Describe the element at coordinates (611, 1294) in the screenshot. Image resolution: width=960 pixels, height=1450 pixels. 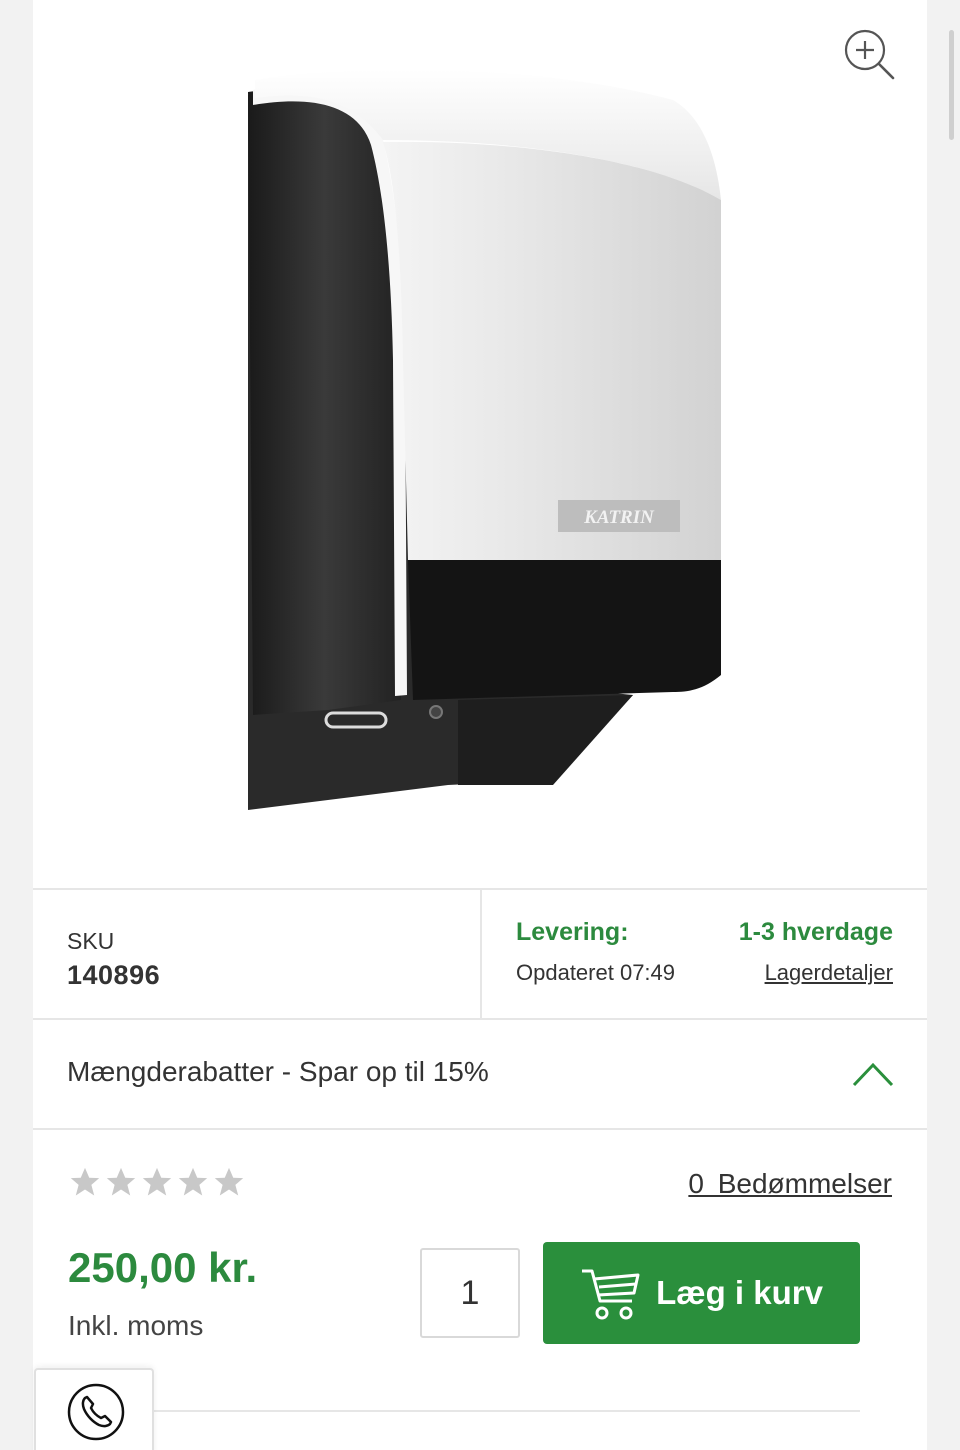
I see `shopping-cart-icon` at that location.